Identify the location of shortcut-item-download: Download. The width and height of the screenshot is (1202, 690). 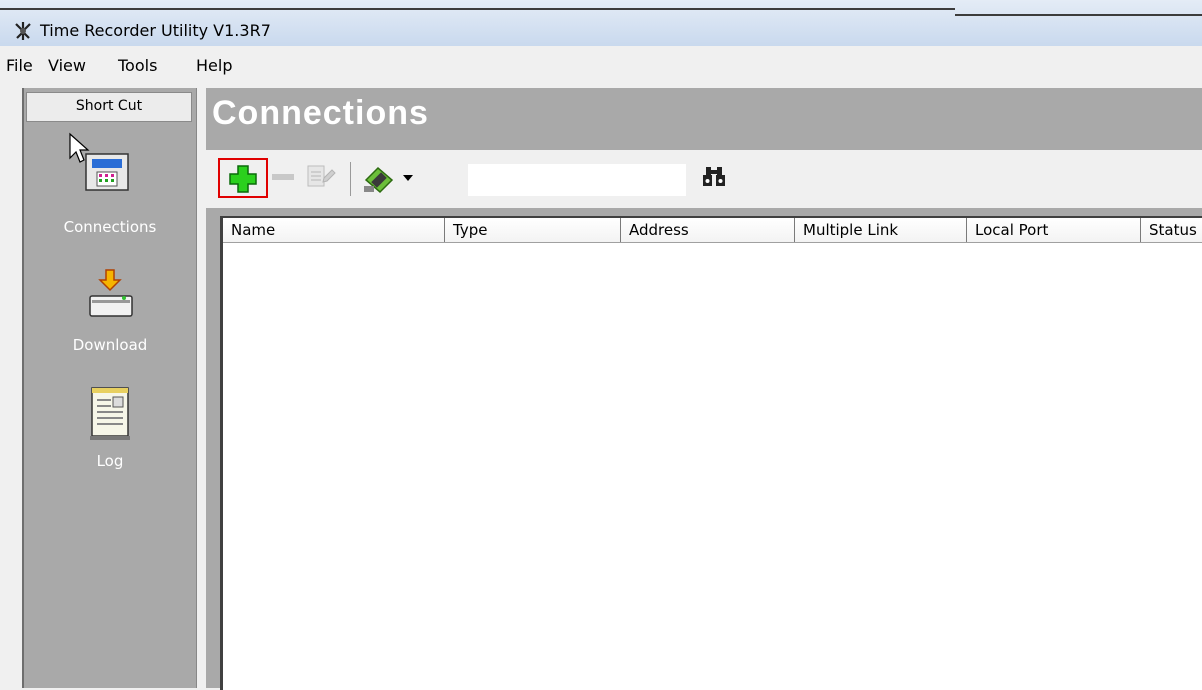
(110, 315).